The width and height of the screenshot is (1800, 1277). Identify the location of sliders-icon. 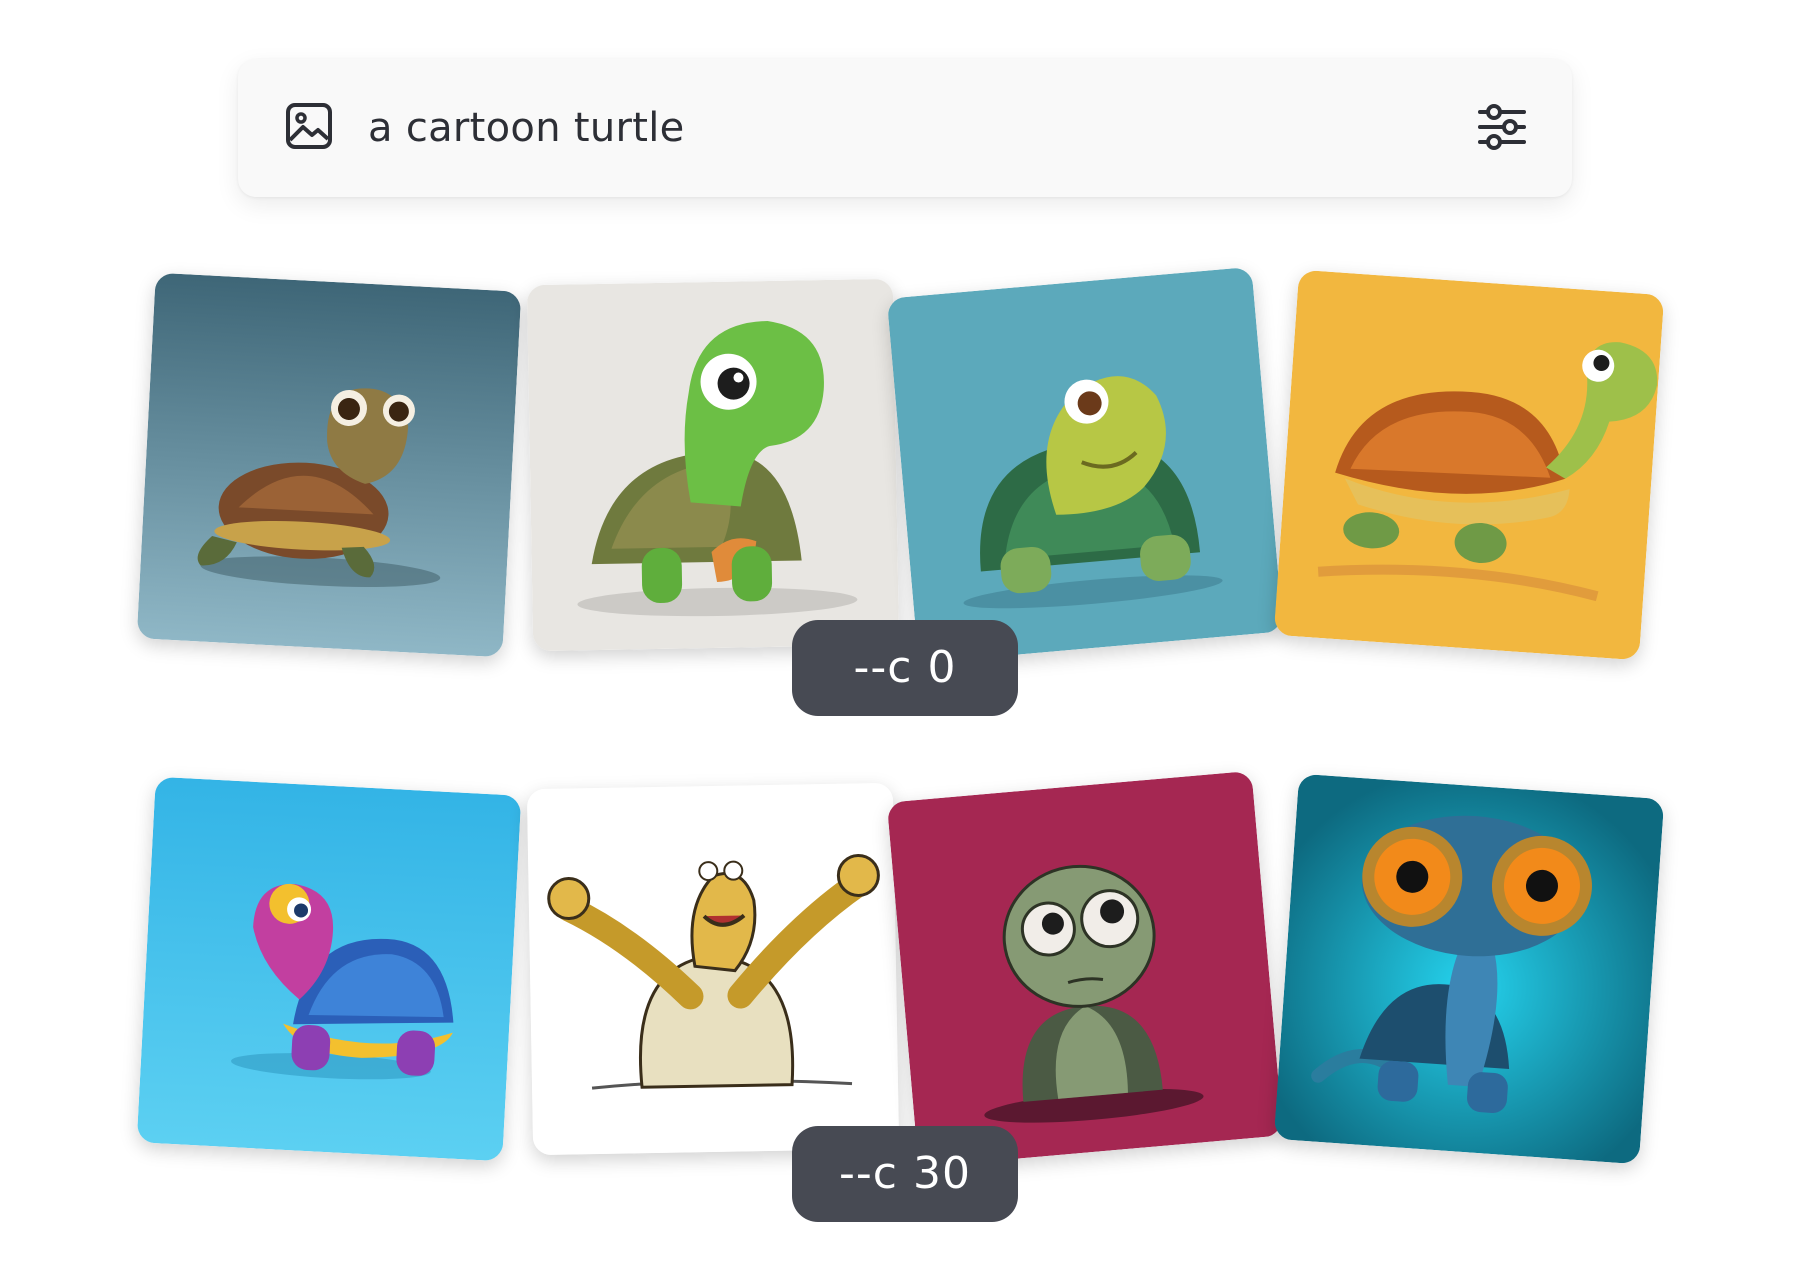
(1502, 127).